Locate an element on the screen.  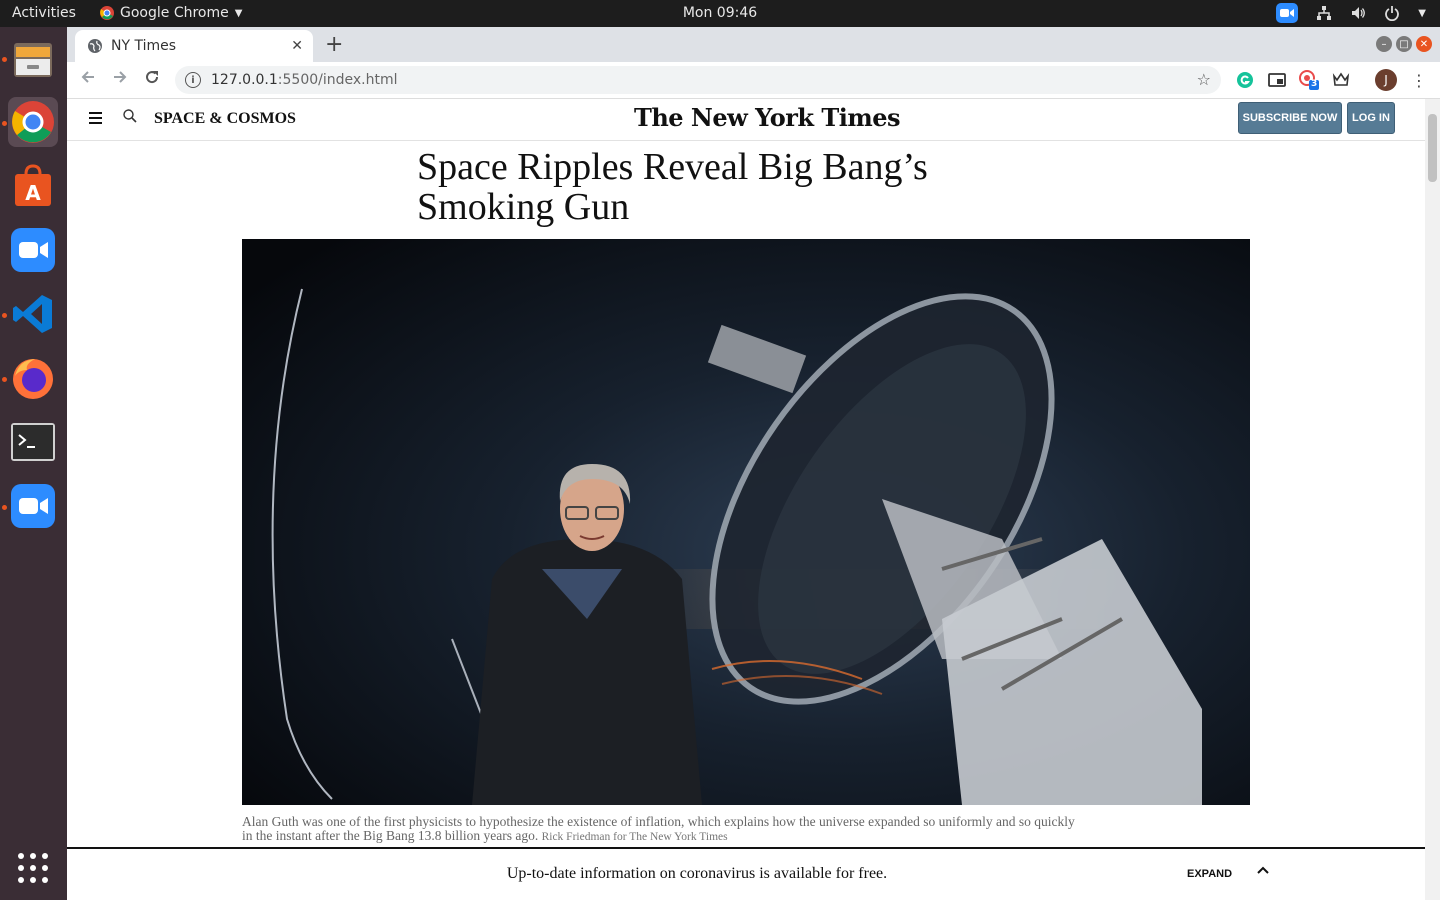
globe-icon is located at coordinates (95, 46).